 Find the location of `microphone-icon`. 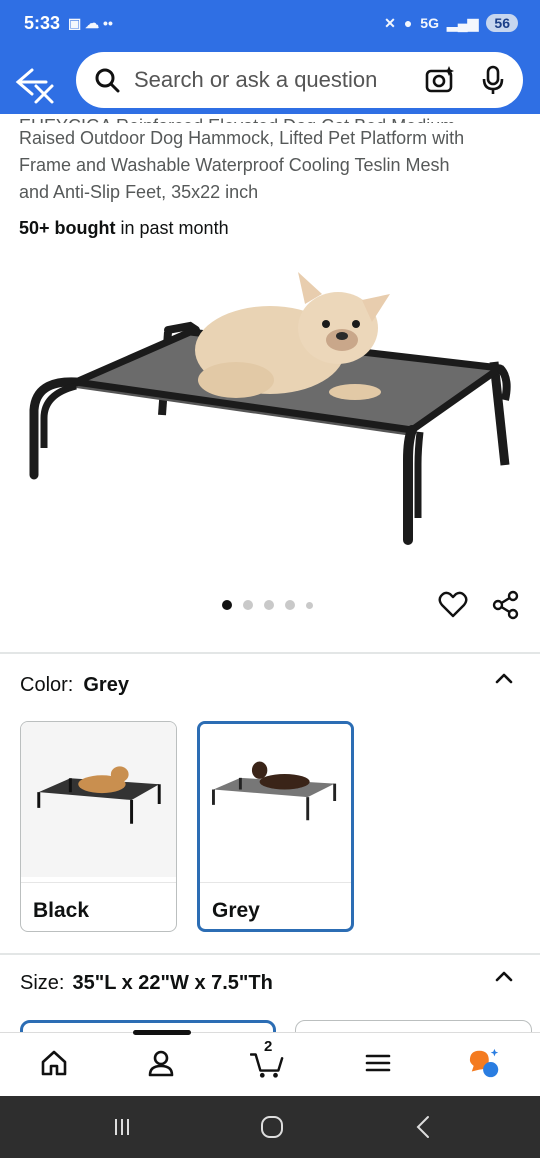

microphone-icon is located at coordinates (493, 80).